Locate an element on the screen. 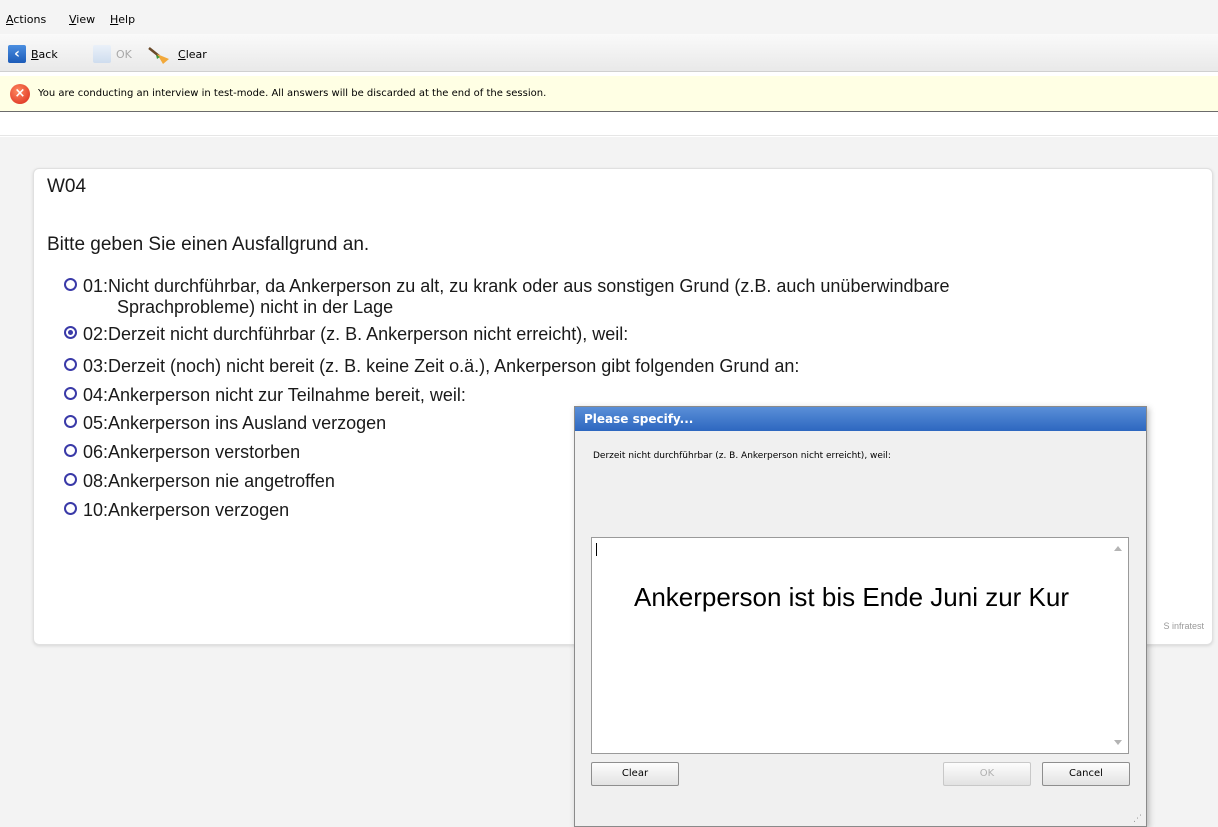 Image resolution: width=1218 pixels, height=827 pixels. scroll-down-arrow-icon is located at coordinates (1118, 742).